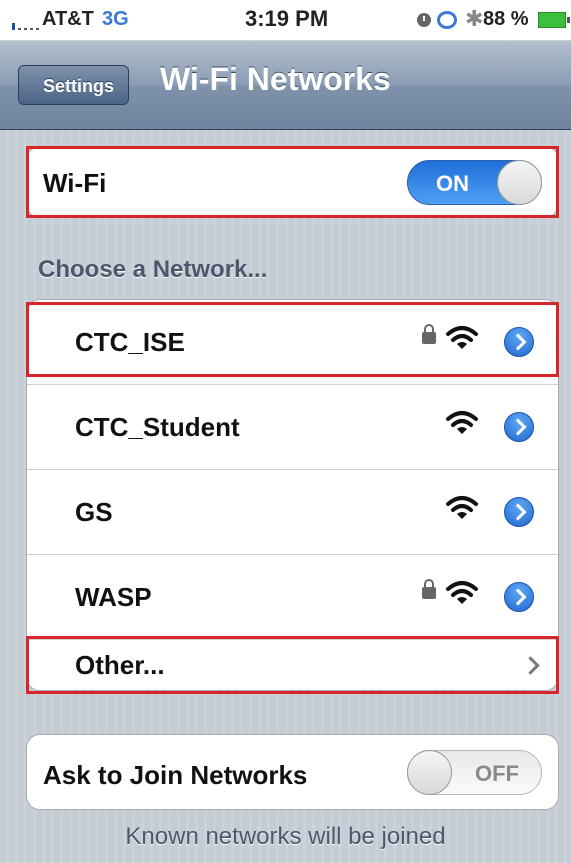 This screenshot has width=571, height=863. Describe the element at coordinates (75, 183) in the screenshot. I see `wifi-label: Wi-Fi` at that location.